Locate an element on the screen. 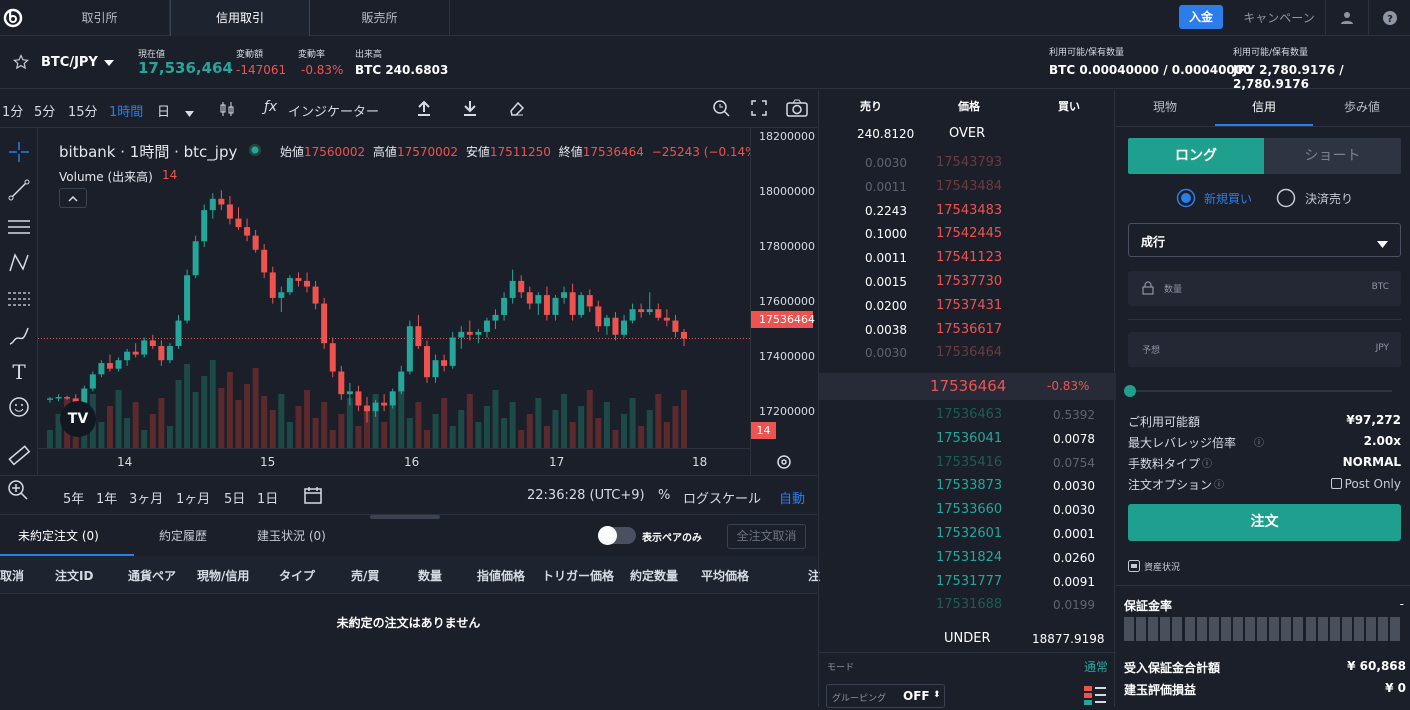  auto-scale-toggle: 自動 is located at coordinates (792, 497).